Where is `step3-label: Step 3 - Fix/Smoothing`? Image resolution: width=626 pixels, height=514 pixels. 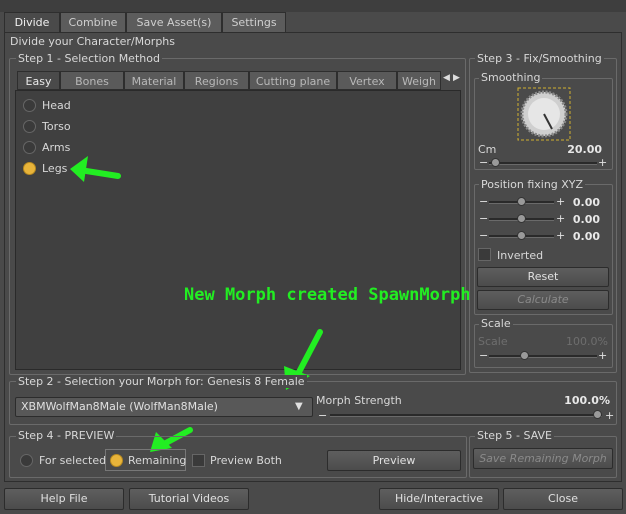 step3-label: Step 3 - Fix/Smoothing is located at coordinates (539, 58).